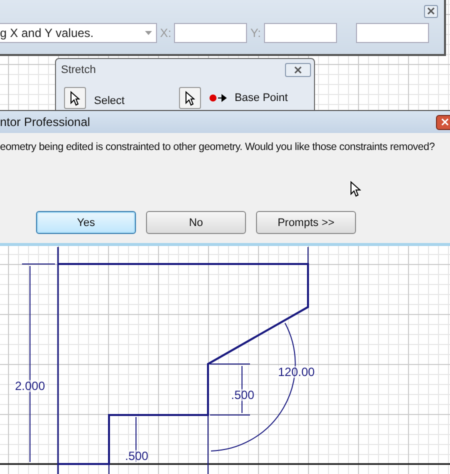 The width and height of the screenshot is (450, 474). What do you see at coordinates (261, 98) in the screenshot?
I see `base-point-label: Base Point` at bounding box center [261, 98].